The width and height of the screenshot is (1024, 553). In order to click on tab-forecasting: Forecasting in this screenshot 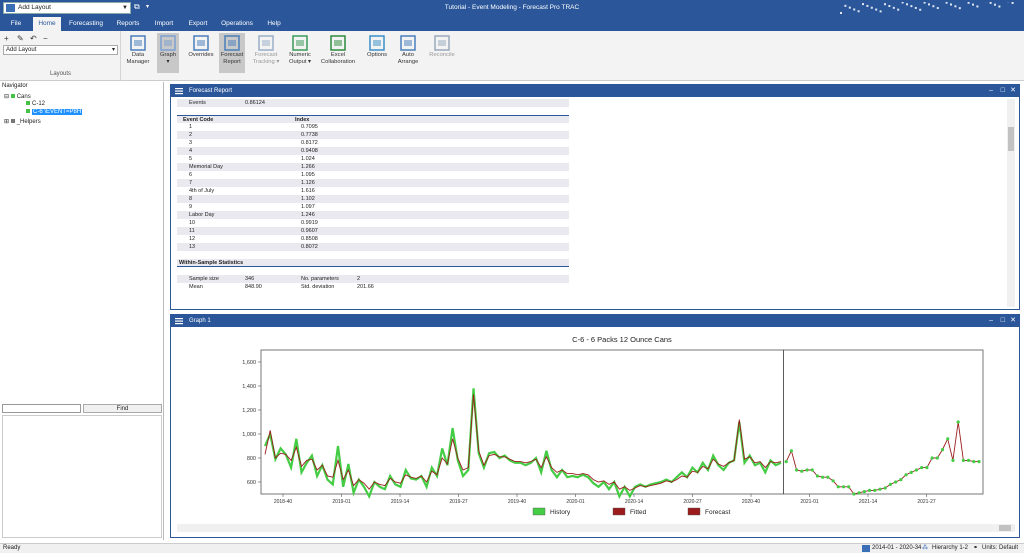, I will do `click(86, 24)`.